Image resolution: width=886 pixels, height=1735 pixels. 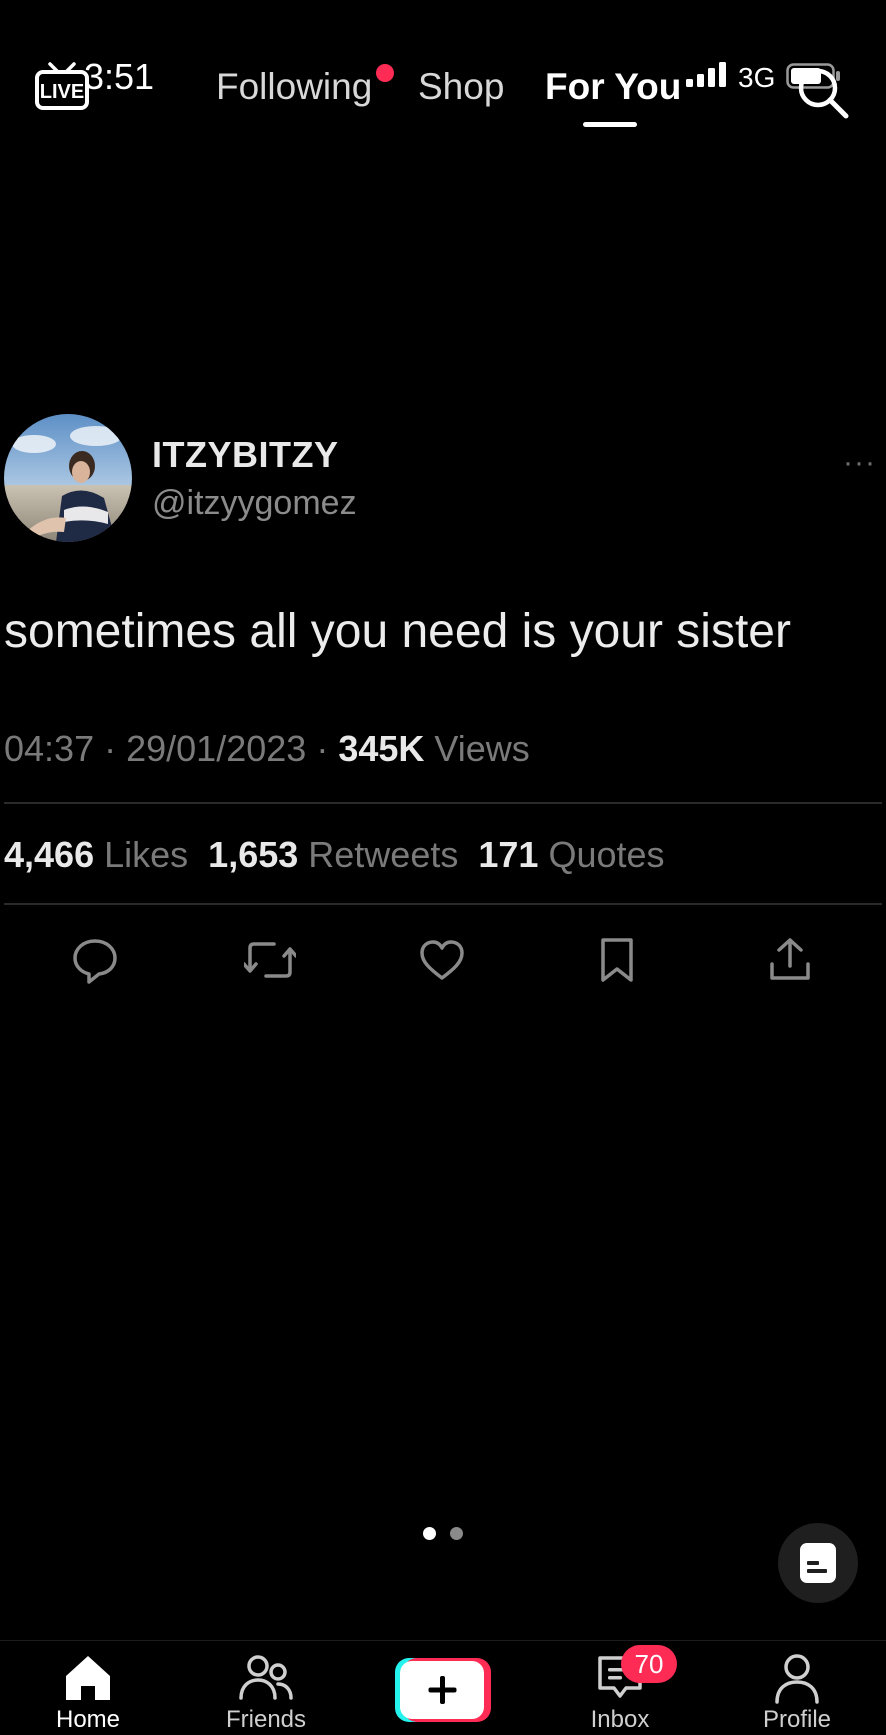 I want to click on active-tab-indicator, so click(x=610, y=124).